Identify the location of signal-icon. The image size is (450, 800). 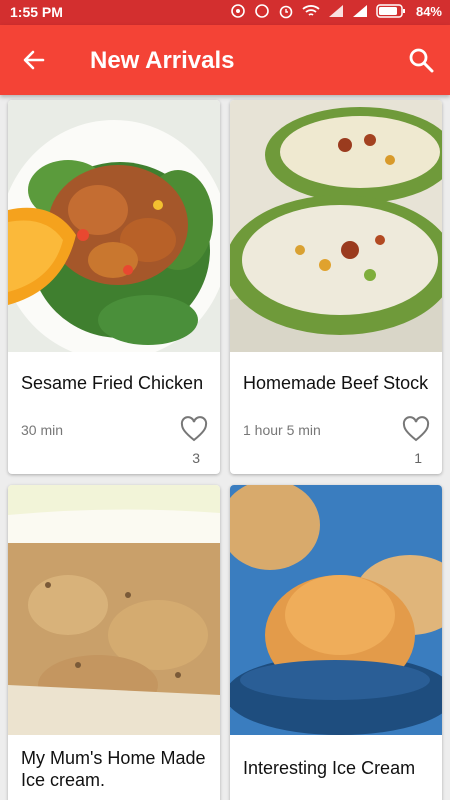
(335, 11).